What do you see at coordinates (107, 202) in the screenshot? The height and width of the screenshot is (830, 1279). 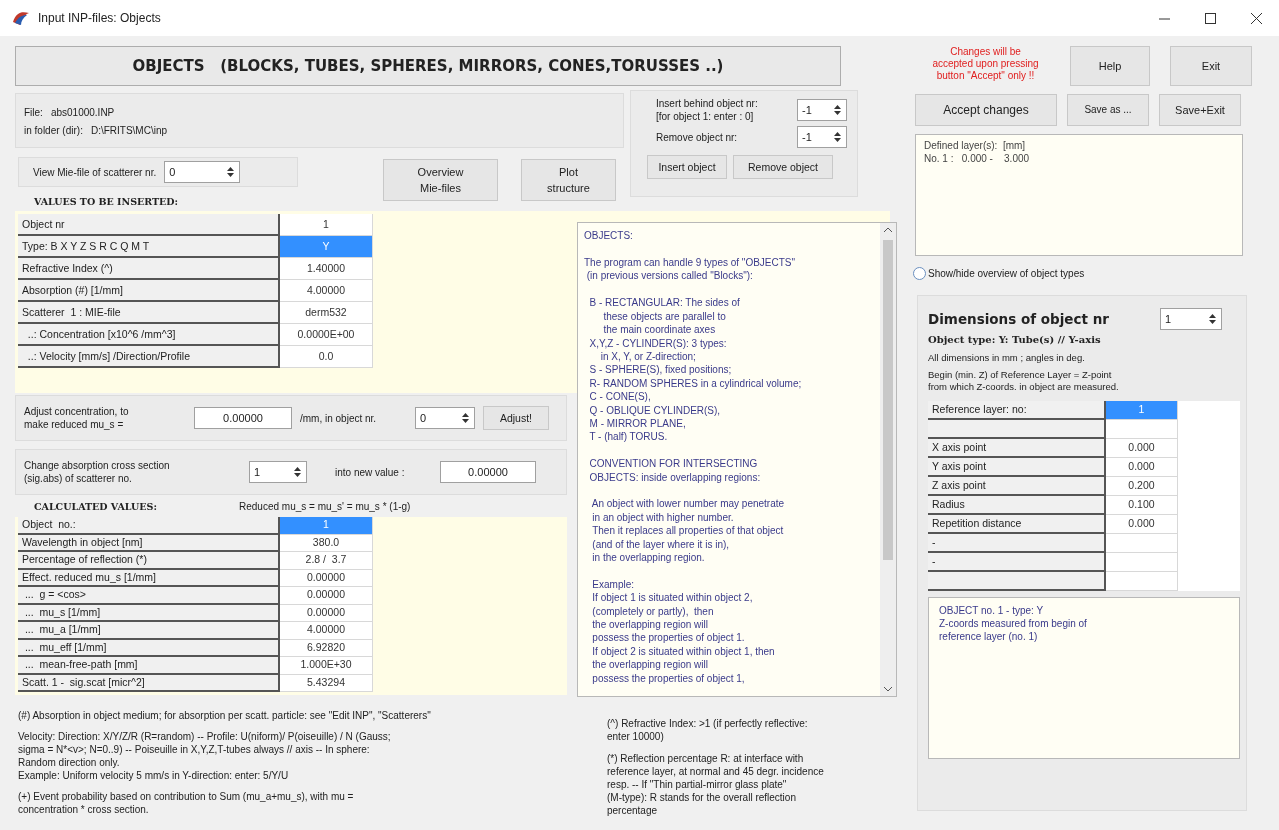 I see `section-title: VALUES TO BE INSERTED:` at bounding box center [107, 202].